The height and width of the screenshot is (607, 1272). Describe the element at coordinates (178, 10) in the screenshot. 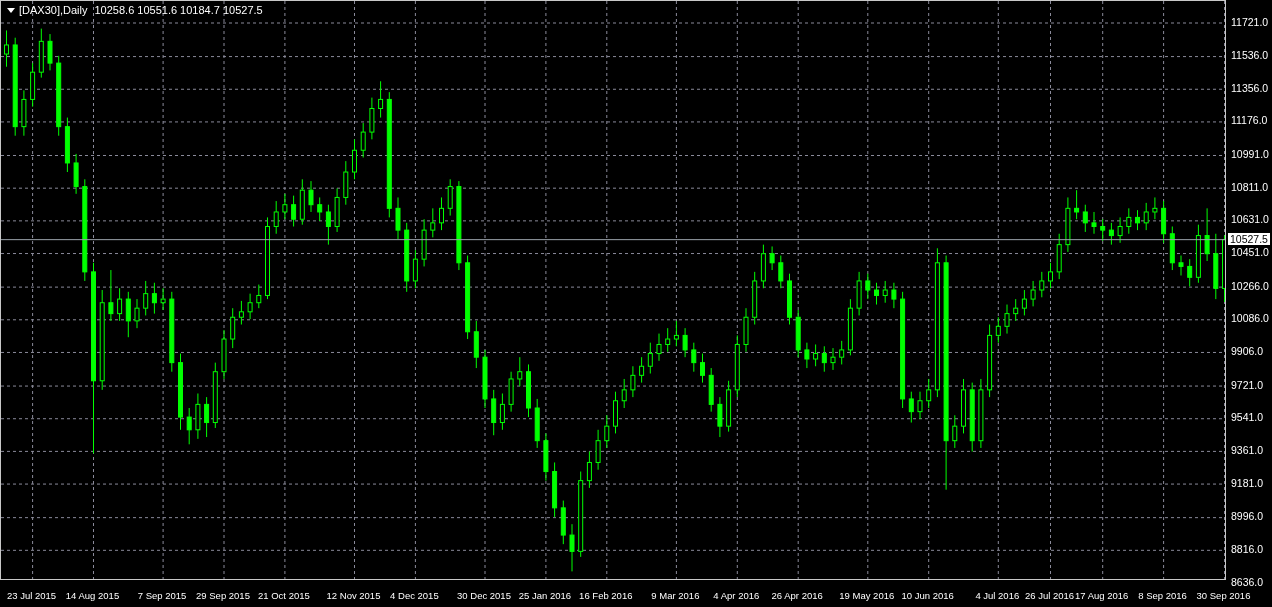

I see `ohlc-values: 10258.6 10551.6 10184.7 10527.5` at that location.